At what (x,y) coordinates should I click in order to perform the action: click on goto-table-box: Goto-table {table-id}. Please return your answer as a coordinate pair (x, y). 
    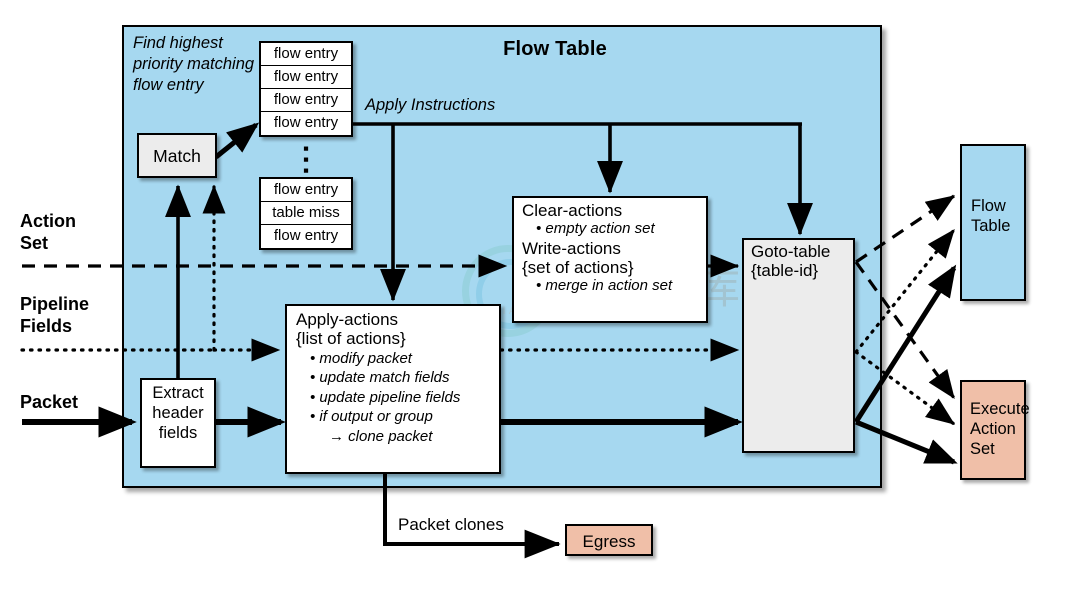
    Looking at the image, I should click on (798, 345).